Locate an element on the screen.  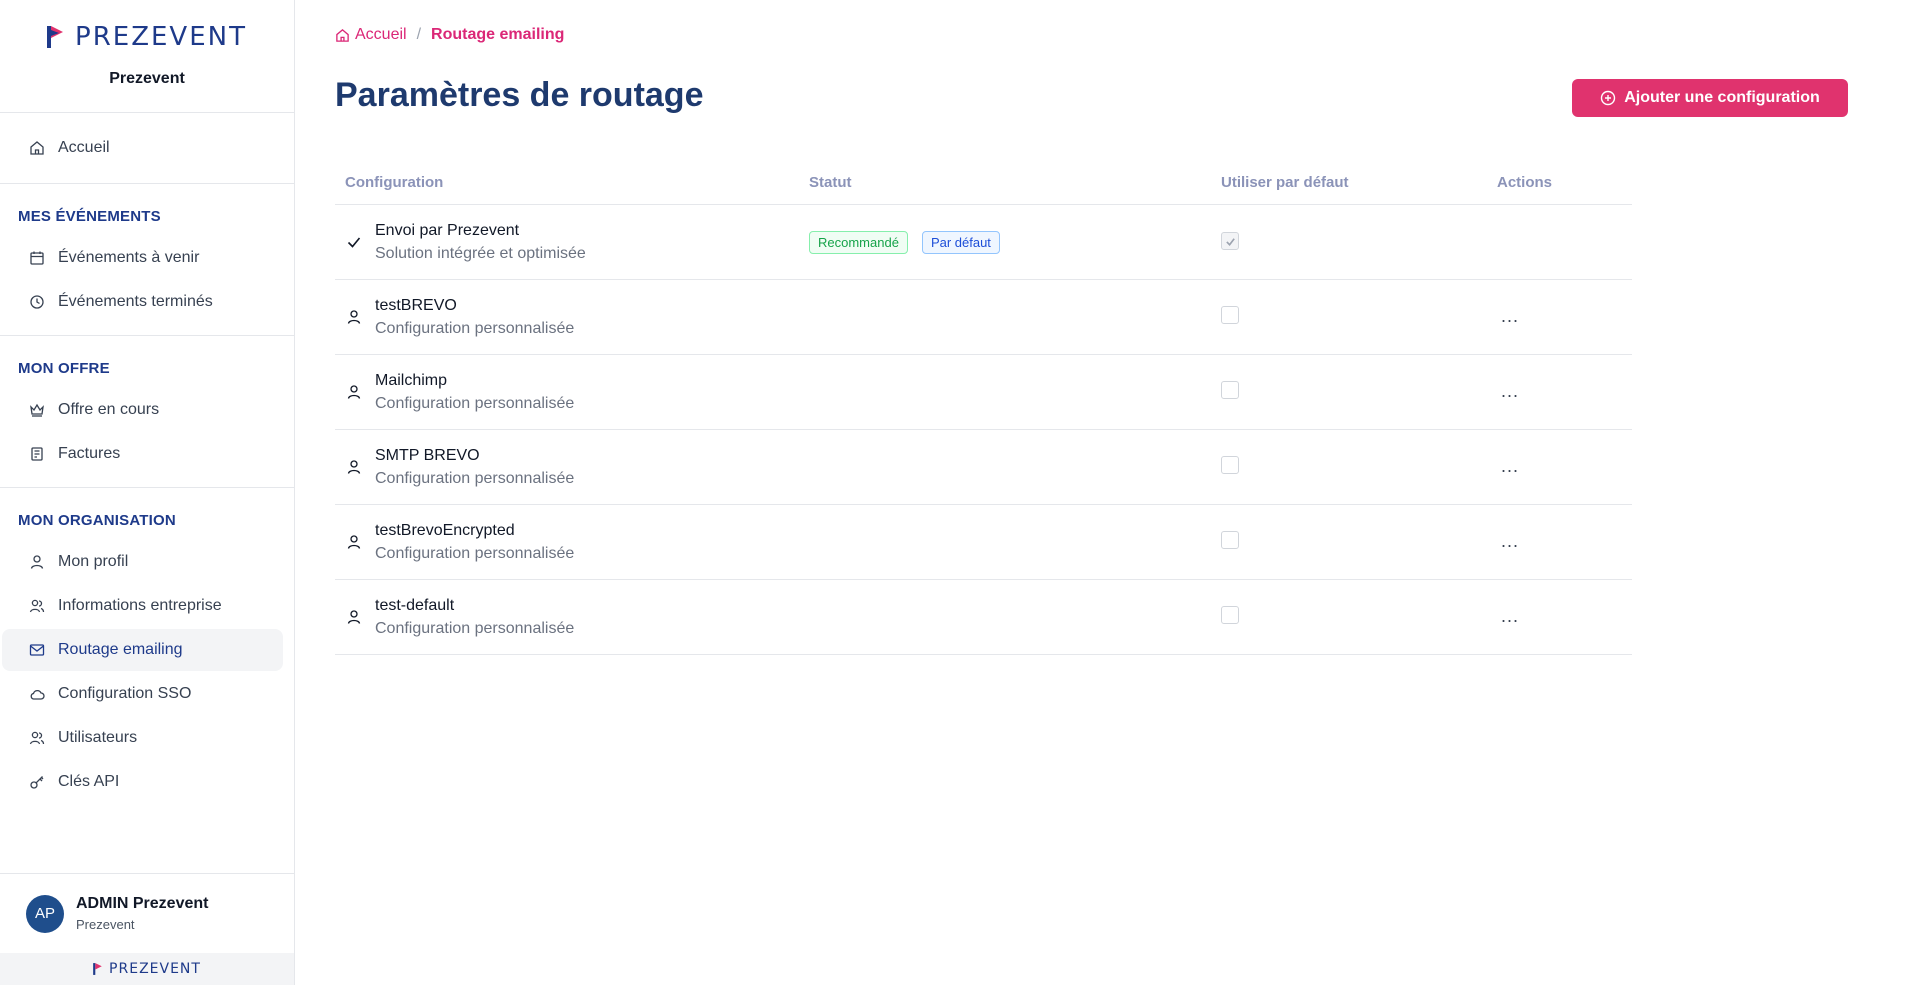
sidebar-item-label: Événements à venir is located at coordinates (129, 257).